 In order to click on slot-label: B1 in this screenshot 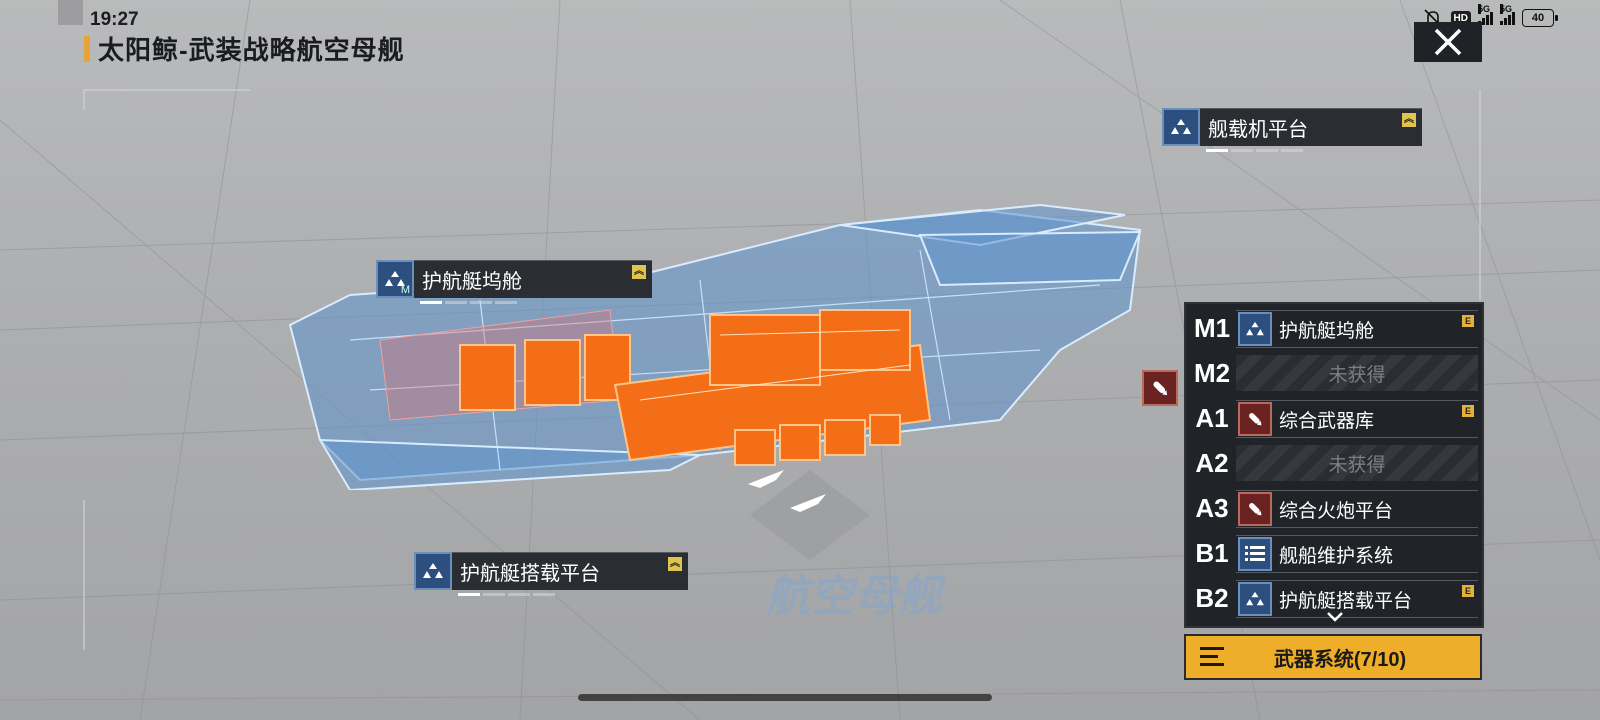, I will do `click(1212, 552)`.